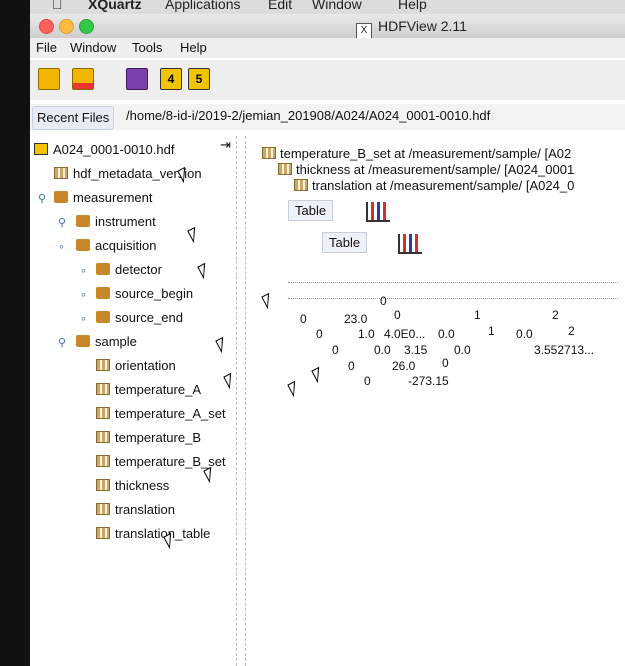  I want to click on menu-help: Help, so click(193, 47).